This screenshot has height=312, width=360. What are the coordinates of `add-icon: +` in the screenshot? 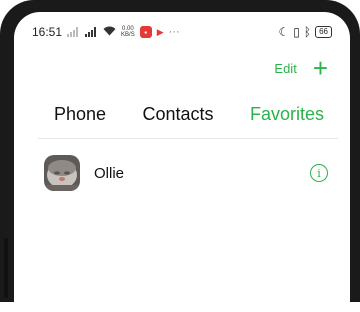 It's located at (320, 68).